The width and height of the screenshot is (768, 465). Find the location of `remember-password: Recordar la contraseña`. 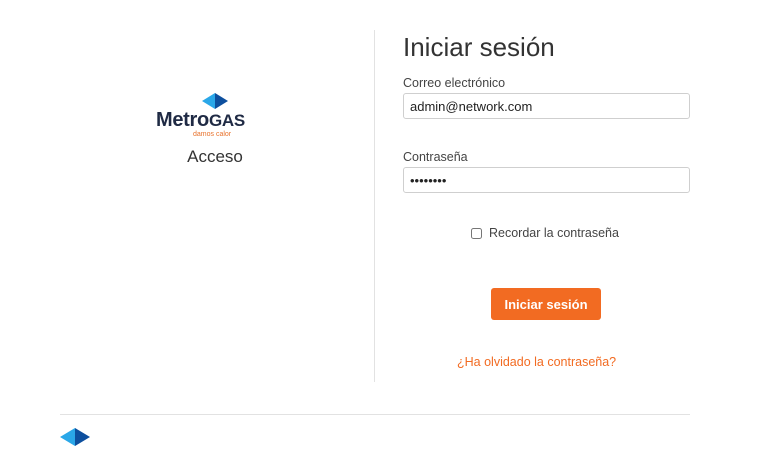

remember-password: Recordar la contraseña is located at coordinates (545, 233).